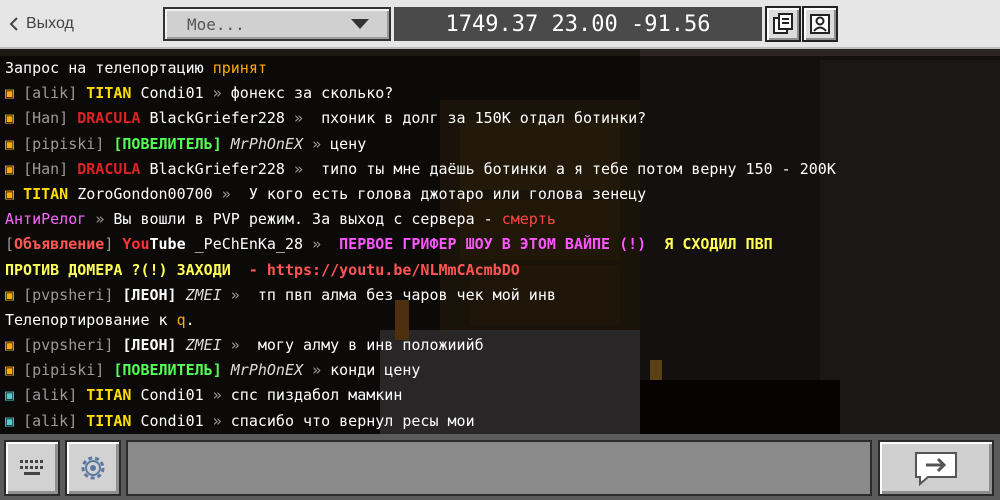 Image resolution: width=1000 pixels, height=500 pixels. I want to click on chat-segment: Tube, so click(172, 244).